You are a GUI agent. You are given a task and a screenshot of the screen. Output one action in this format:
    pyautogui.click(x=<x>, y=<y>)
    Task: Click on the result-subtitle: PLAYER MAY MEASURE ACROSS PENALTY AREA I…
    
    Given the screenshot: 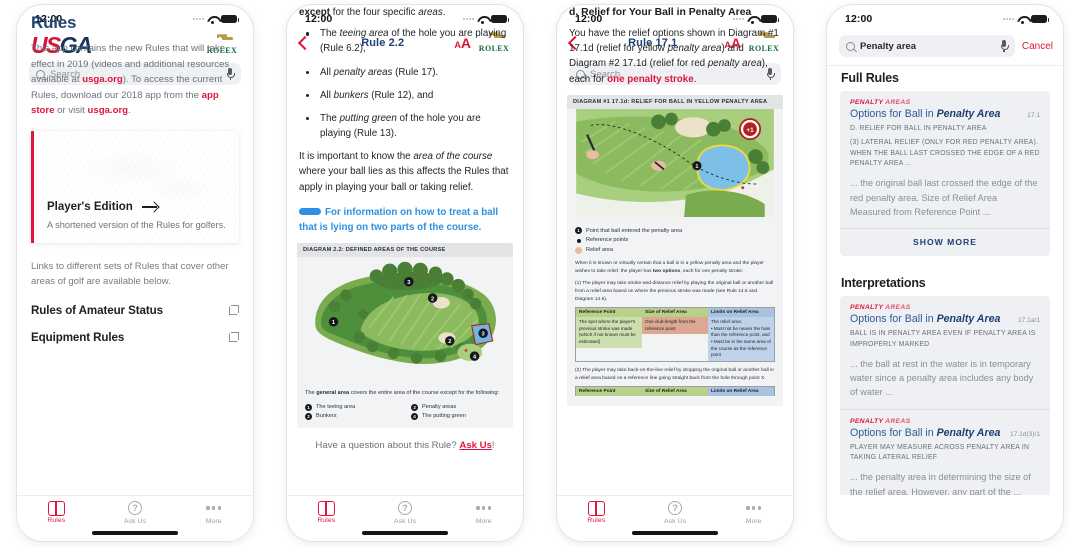 What is the action you would take?
    pyautogui.click(x=940, y=452)
    